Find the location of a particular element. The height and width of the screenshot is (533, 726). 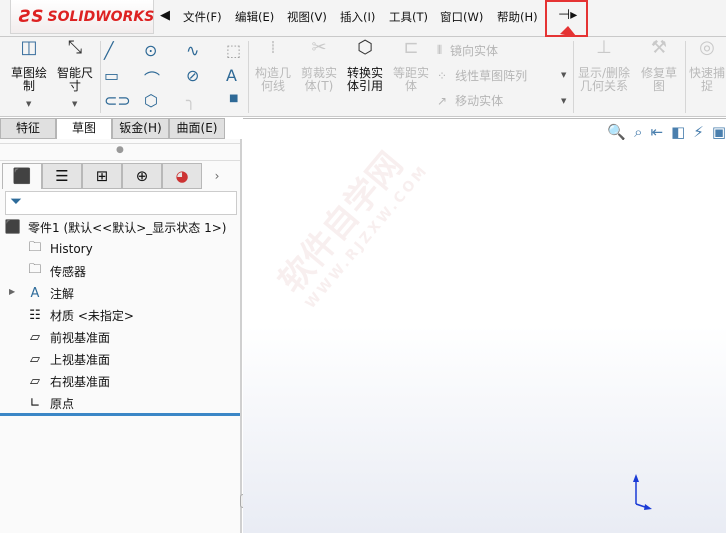

feature-tree-tab-icon: ⬛ is located at coordinates (22, 176).